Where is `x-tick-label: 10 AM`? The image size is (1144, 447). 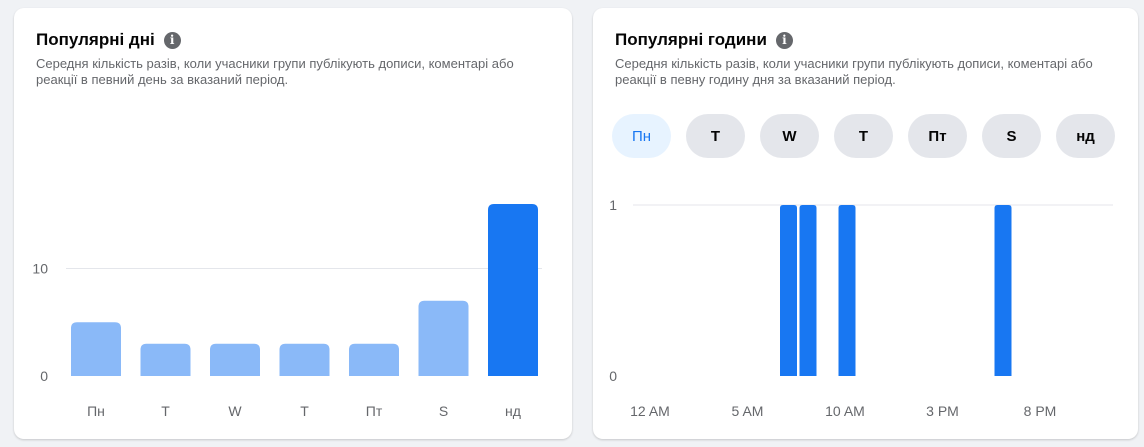 x-tick-label: 10 AM is located at coordinates (845, 411).